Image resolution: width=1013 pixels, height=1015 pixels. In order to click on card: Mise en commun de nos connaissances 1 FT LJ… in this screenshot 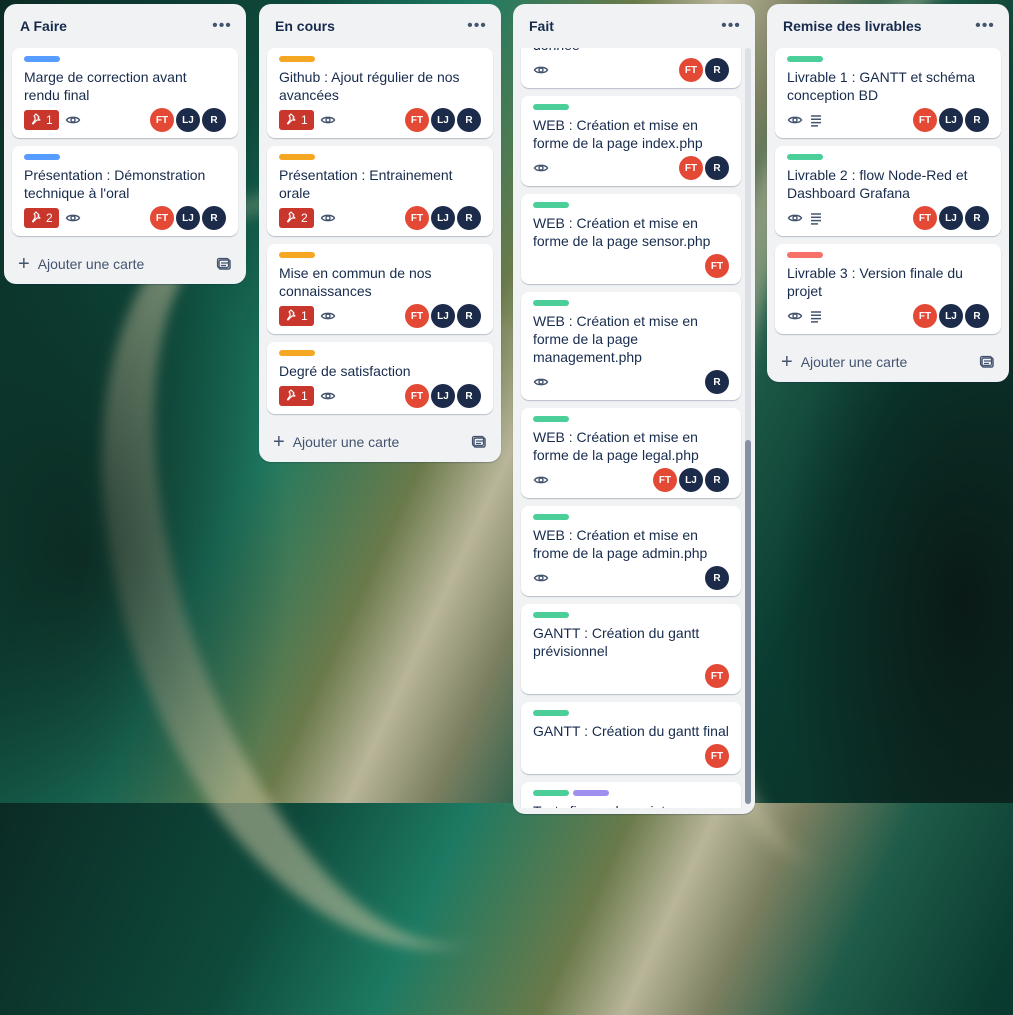, I will do `click(380, 289)`.